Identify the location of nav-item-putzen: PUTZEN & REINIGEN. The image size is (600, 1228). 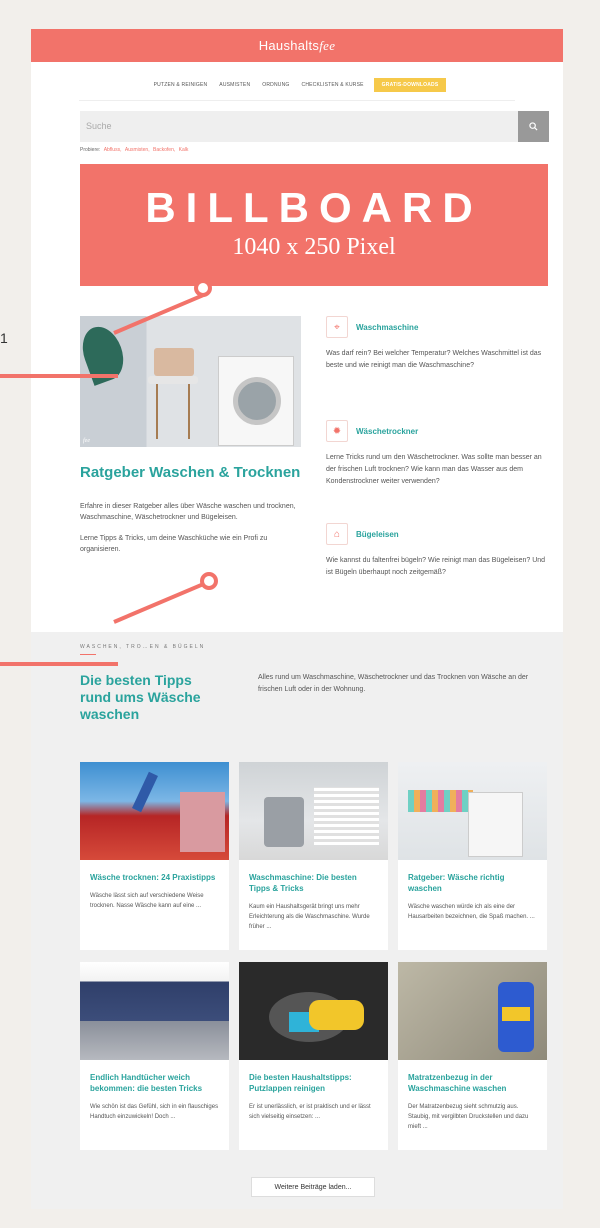
(181, 85).